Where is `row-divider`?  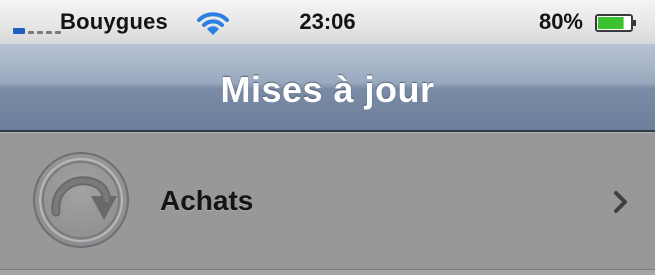
row-divider is located at coordinates (327, 272).